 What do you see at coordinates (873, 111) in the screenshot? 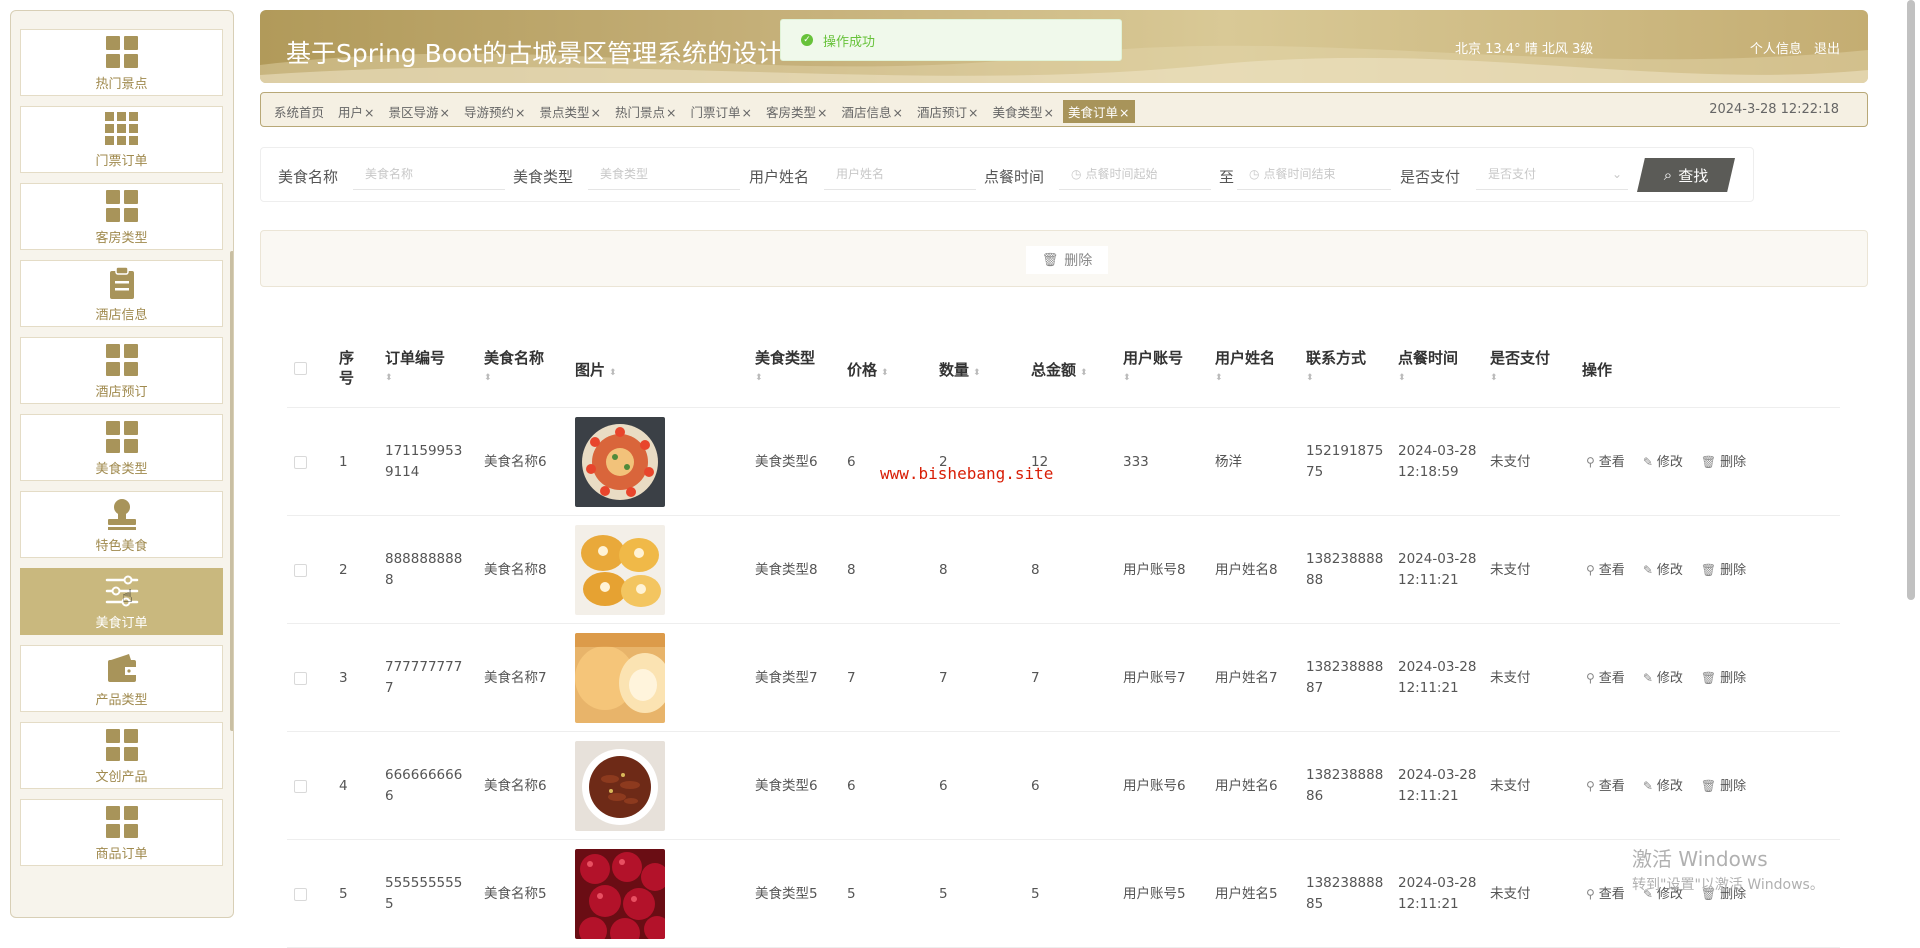
I see `tab-8: 酒店信息×` at bounding box center [873, 111].